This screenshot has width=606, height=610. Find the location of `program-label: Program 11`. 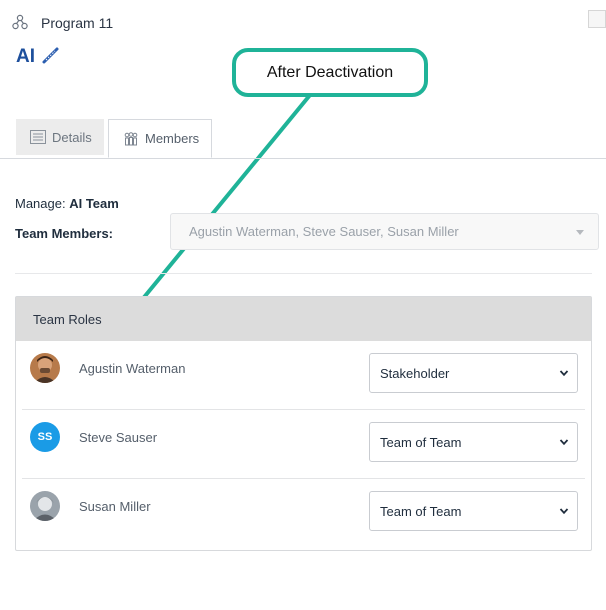

program-label: Program 11 is located at coordinates (77, 23).